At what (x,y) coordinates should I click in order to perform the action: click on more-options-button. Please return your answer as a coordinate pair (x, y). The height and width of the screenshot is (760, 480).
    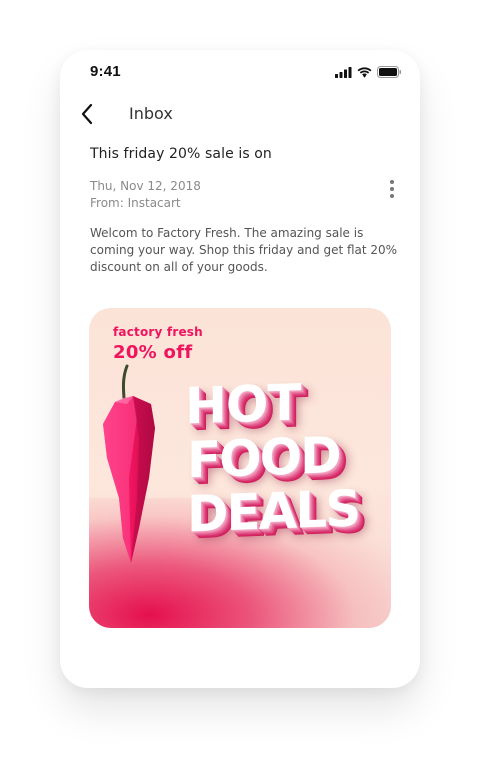
    Looking at the image, I should click on (392, 189).